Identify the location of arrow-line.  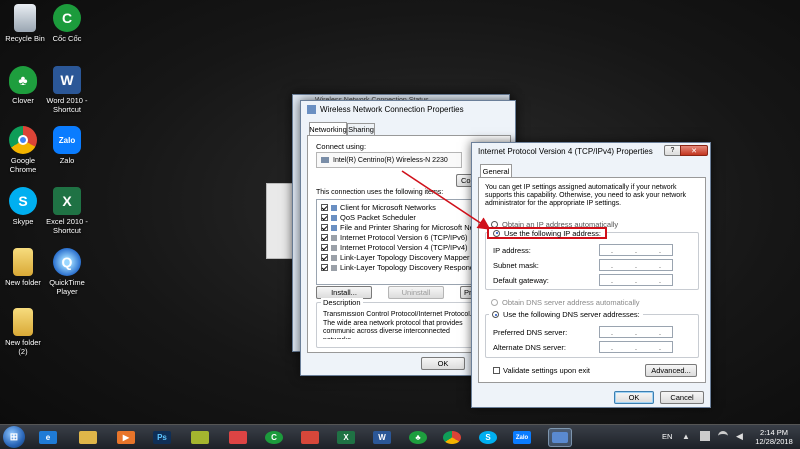
(446, 200).